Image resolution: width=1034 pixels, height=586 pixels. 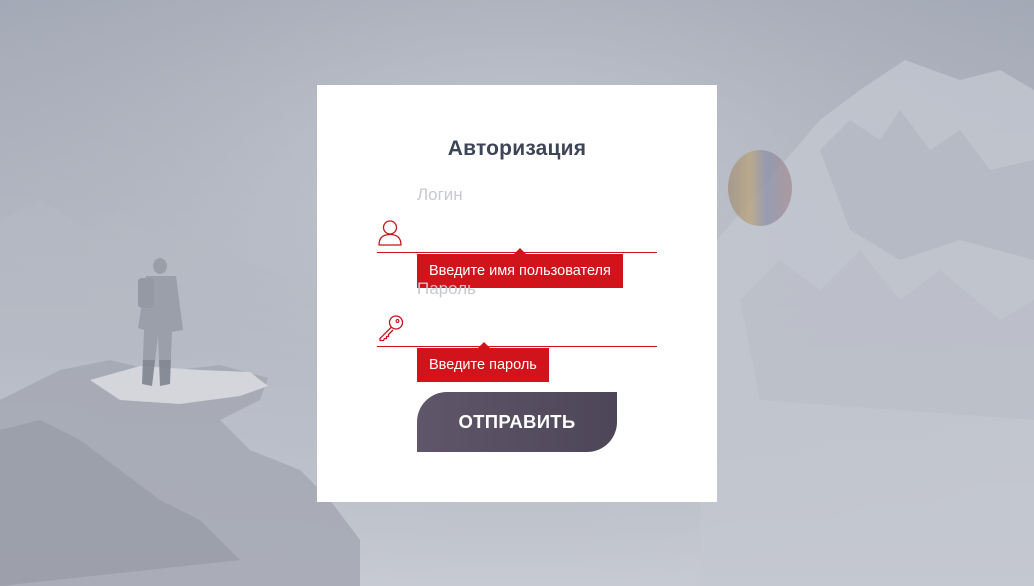 I want to click on login-input, so click(x=537, y=234).